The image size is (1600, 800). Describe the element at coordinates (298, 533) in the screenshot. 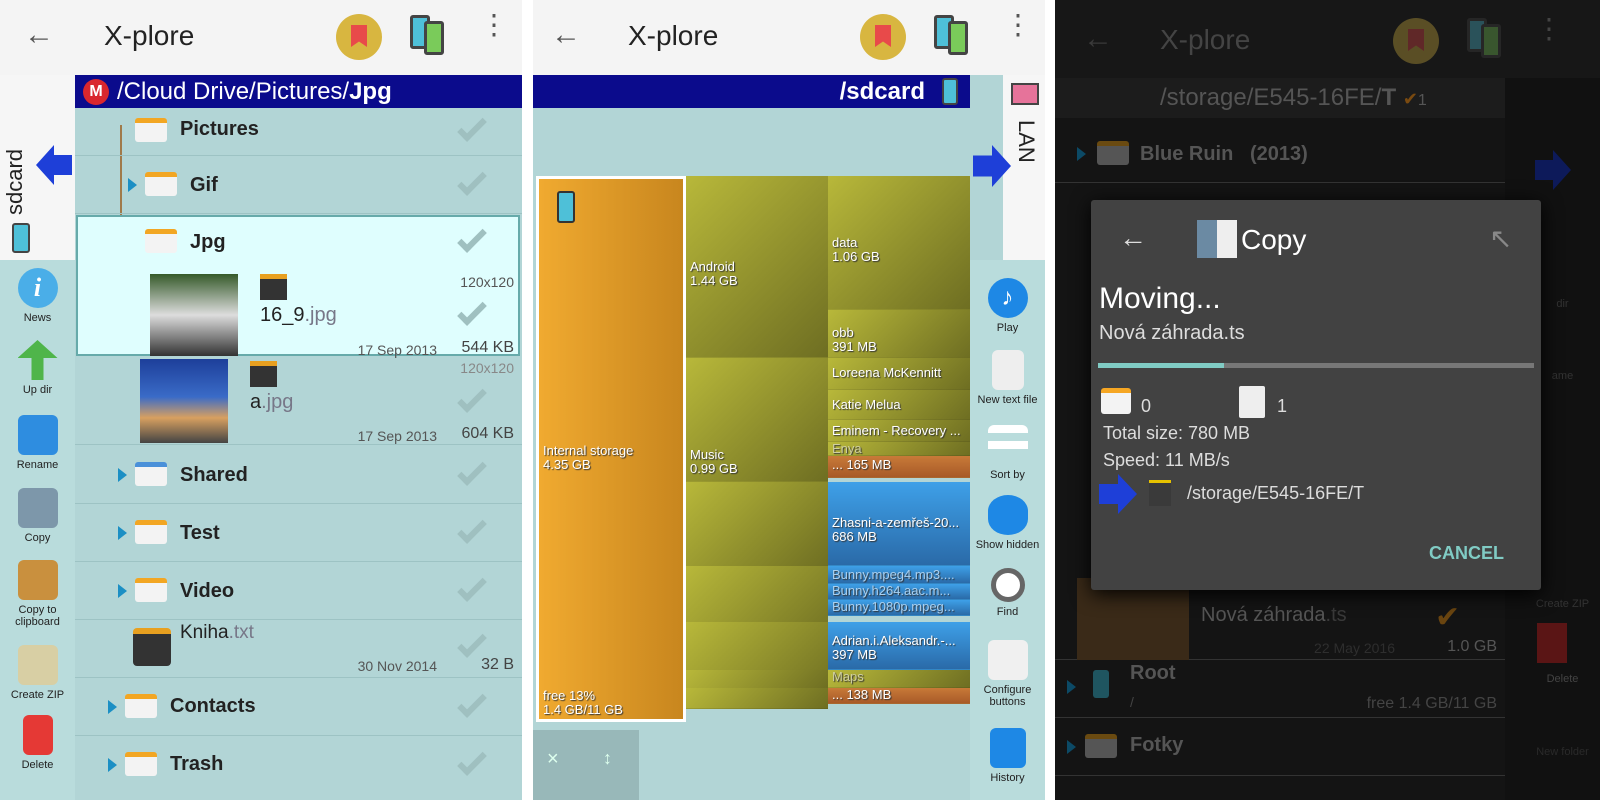

I see `list-item-folder: Test` at that location.